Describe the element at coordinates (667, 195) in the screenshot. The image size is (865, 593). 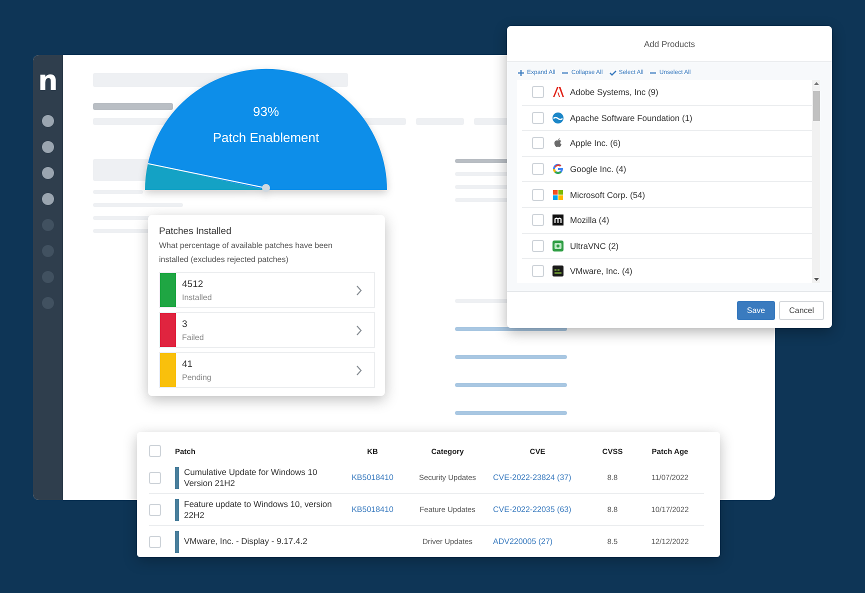
I see `product-row: Microsoft Corp. (54)` at that location.